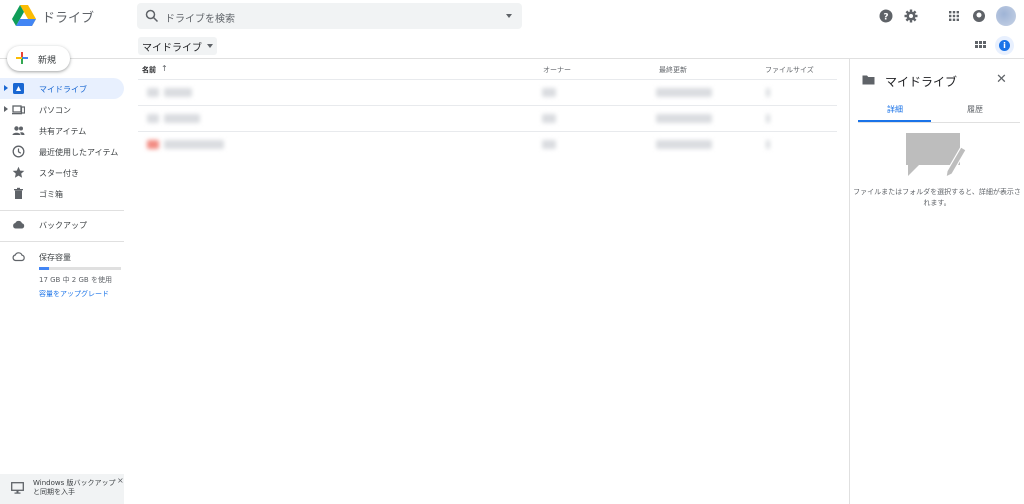 This screenshot has height=504, width=1024. What do you see at coordinates (975, 109) in the screenshot?
I see `tab-activity: 履歴` at bounding box center [975, 109].